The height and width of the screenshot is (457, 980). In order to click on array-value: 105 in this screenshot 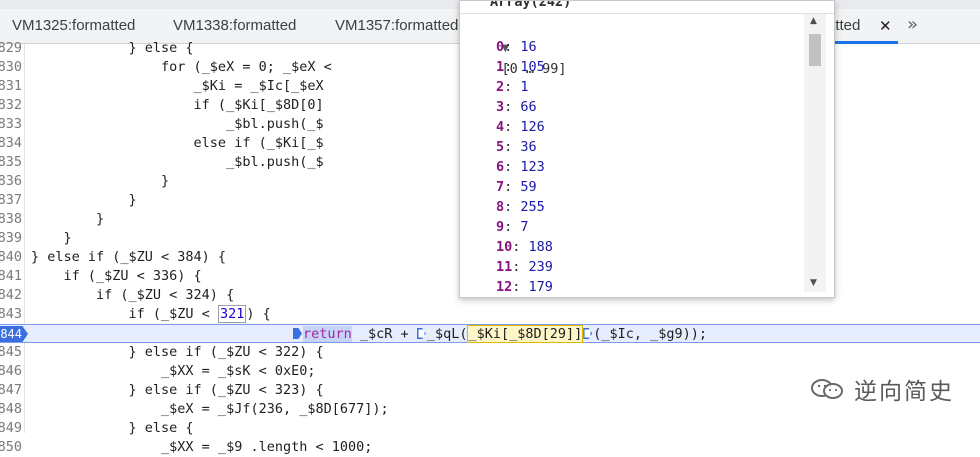, I will do `click(532, 67)`.